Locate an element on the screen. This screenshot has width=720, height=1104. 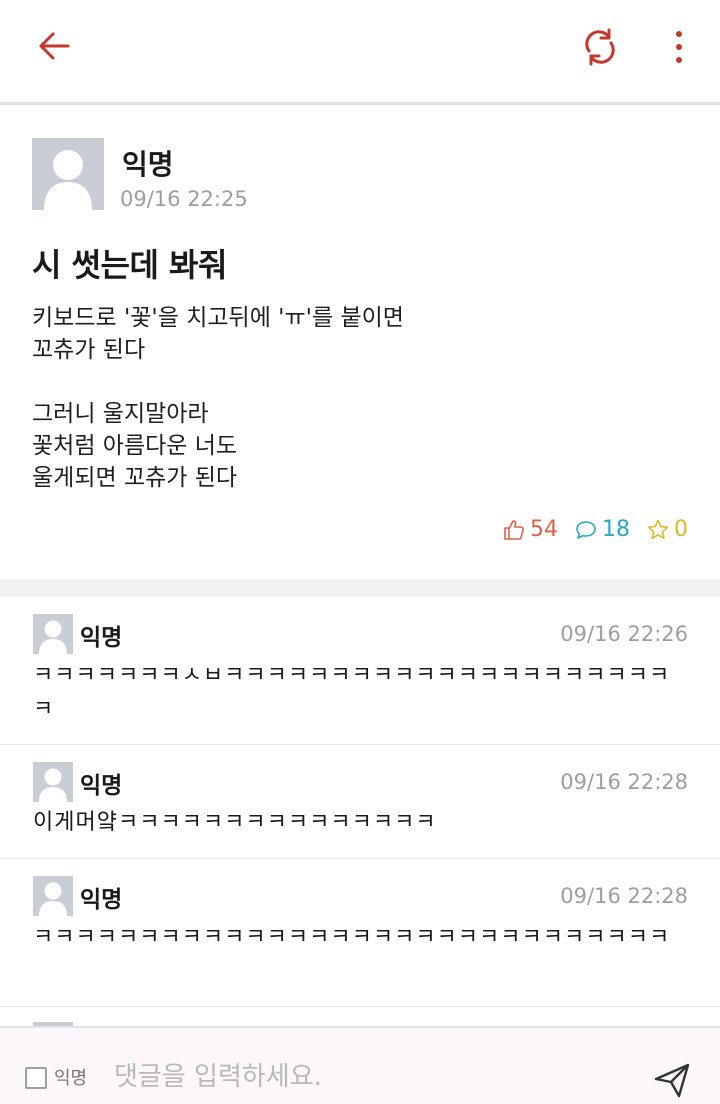
comment-time: 09/16 22:26 is located at coordinates (624, 634).